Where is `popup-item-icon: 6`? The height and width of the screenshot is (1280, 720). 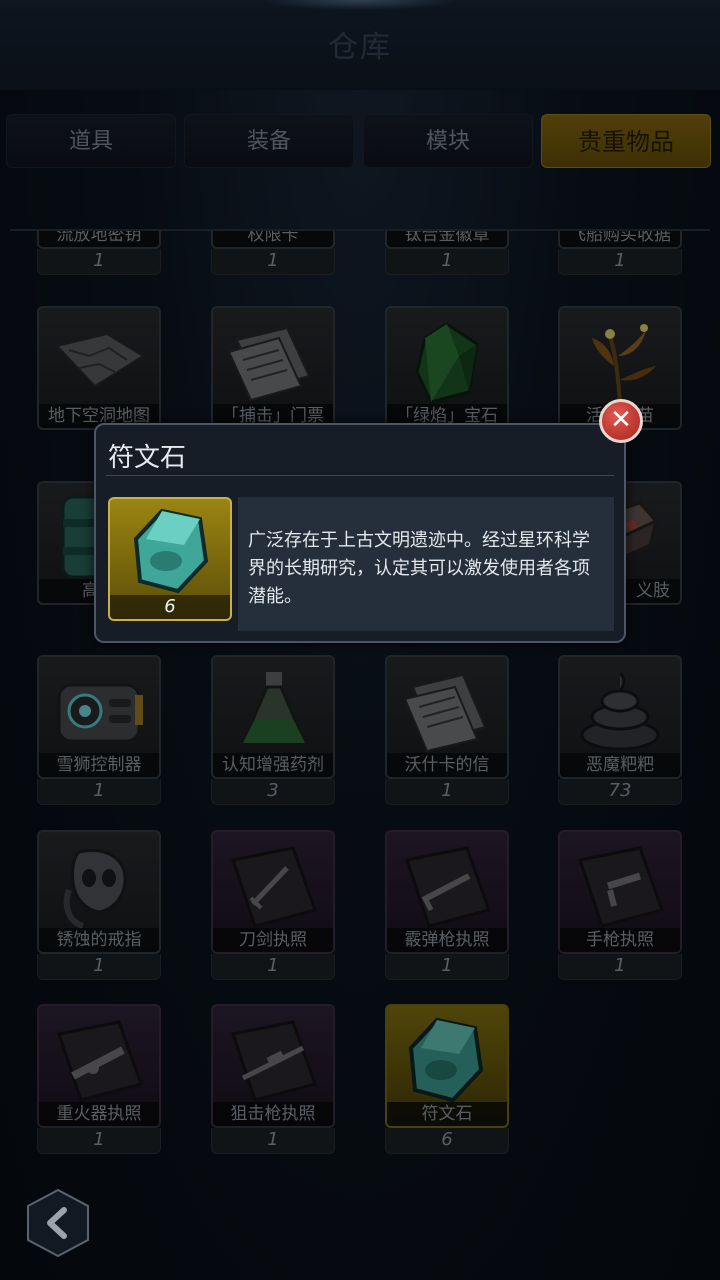 popup-item-icon: 6 is located at coordinates (170, 559).